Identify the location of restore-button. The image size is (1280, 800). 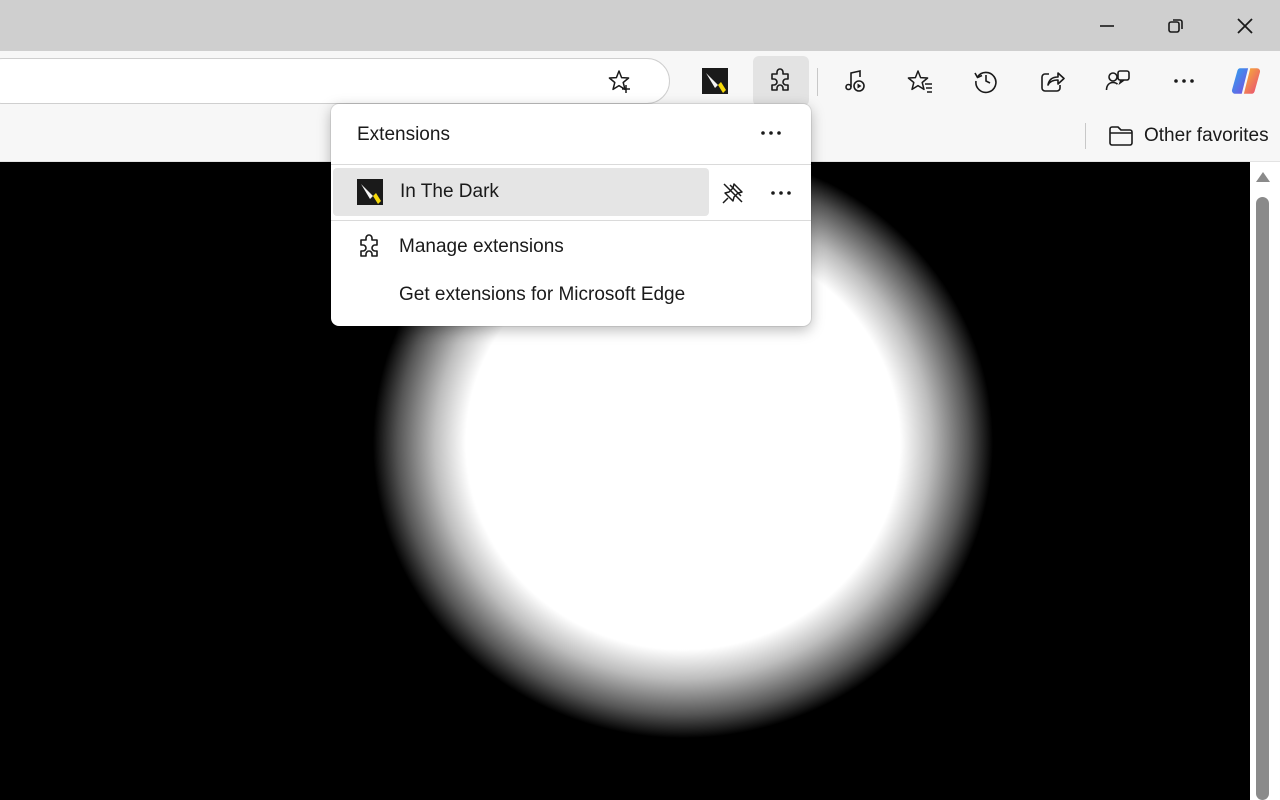
(1176, 25).